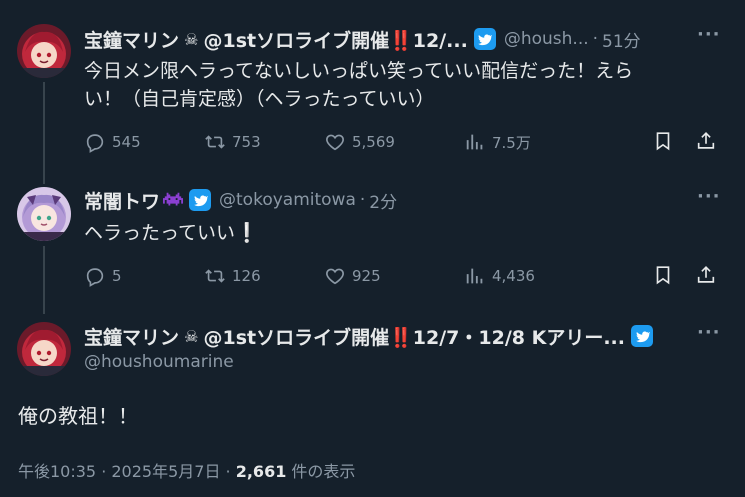  Describe the element at coordinates (122, 200) in the screenshot. I see `display-name: 常闇トワ` at that location.